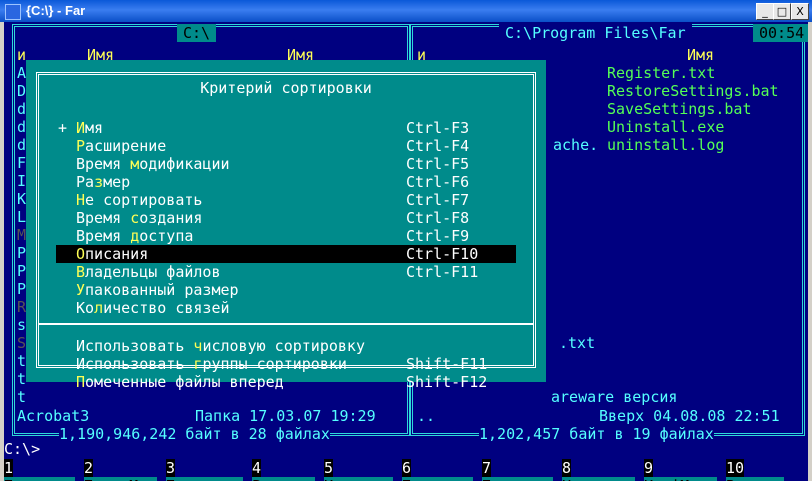  Describe the element at coordinates (89, 468) in the screenshot. I see `fkey-number: 2` at that location.